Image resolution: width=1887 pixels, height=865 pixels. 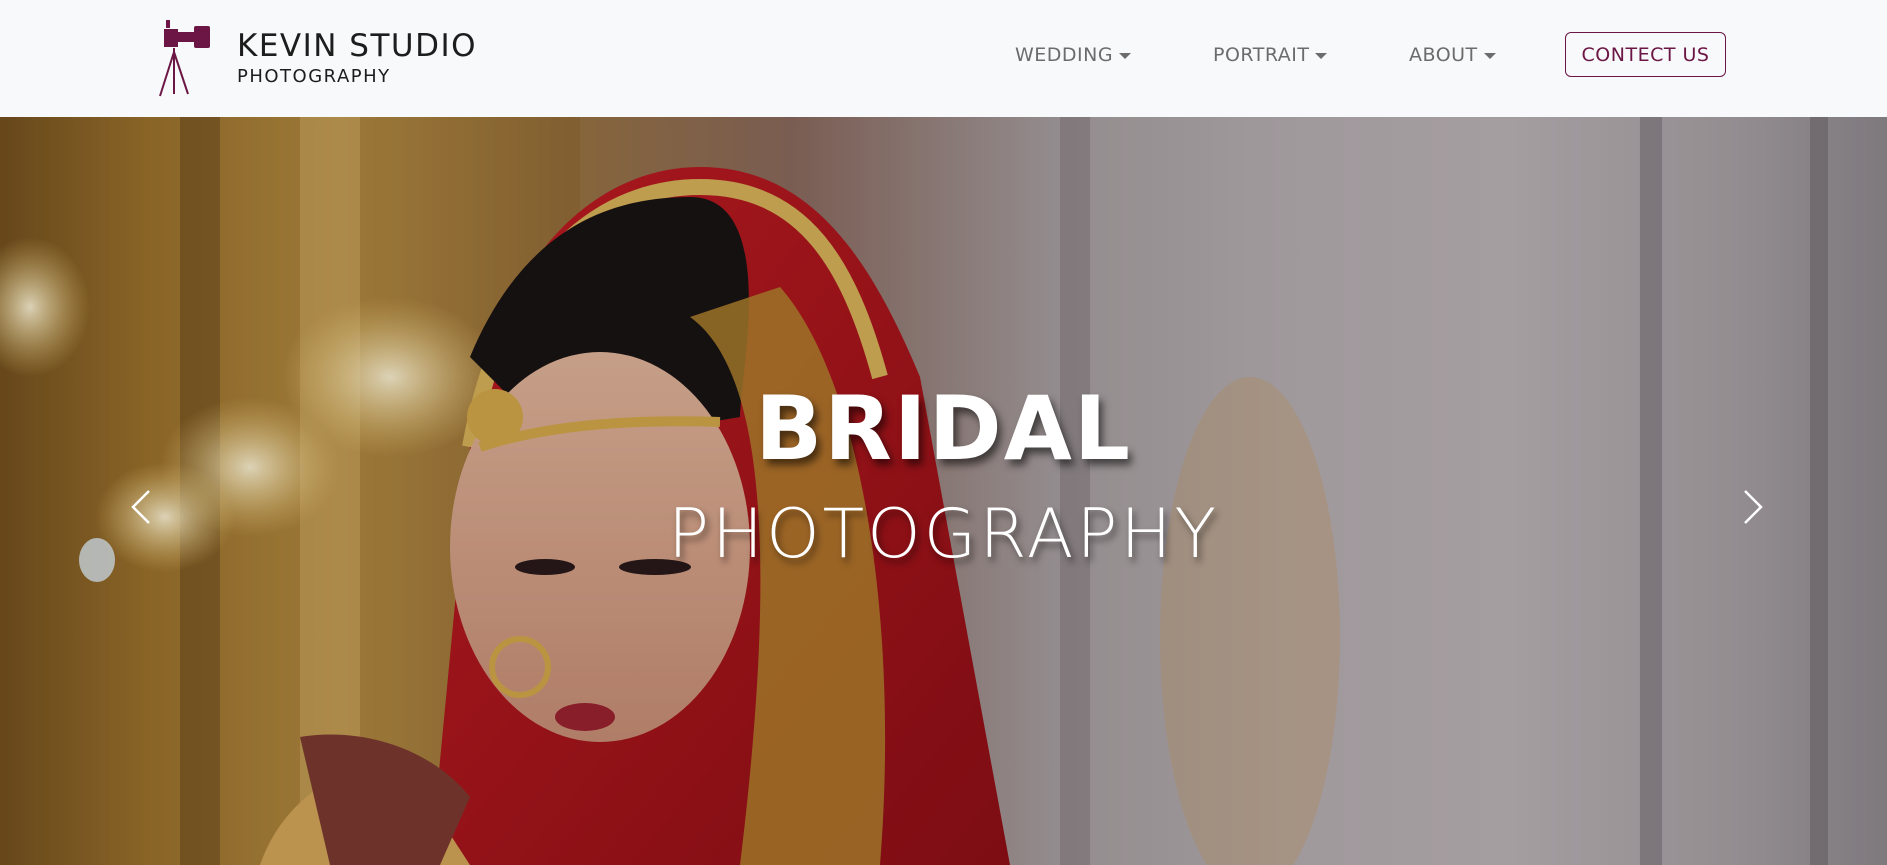 What do you see at coordinates (1645, 54) in the screenshot?
I see `contact-us-button: CONTECT US` at bounding box center [1645, 54].